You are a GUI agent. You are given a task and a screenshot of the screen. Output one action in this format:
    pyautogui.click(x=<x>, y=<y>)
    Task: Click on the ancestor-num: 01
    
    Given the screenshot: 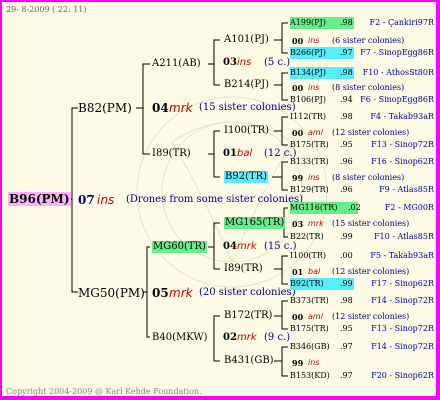 What is the action you would take?
    pyautogui.click(x=298, y=272)
    